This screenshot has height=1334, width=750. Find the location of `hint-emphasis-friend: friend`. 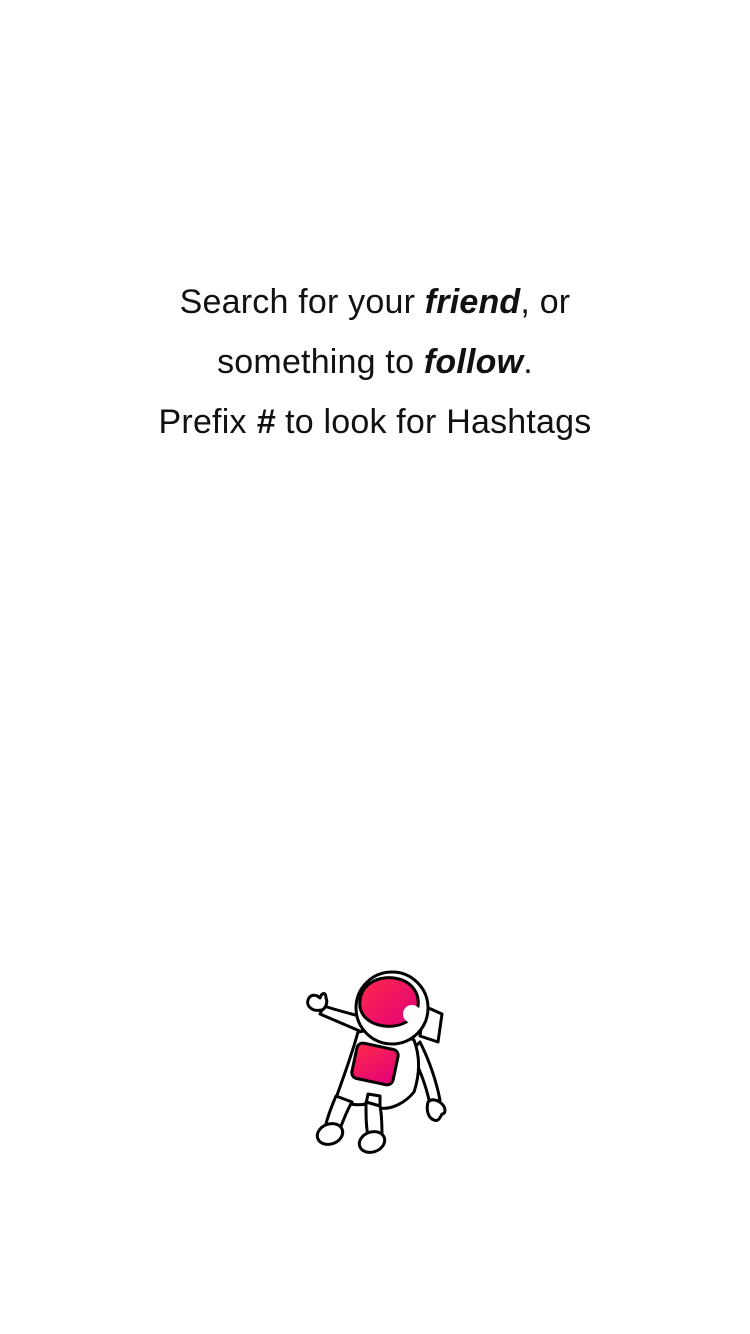

hint-emphasis-friend: friend is located at coordinates (472, 302).